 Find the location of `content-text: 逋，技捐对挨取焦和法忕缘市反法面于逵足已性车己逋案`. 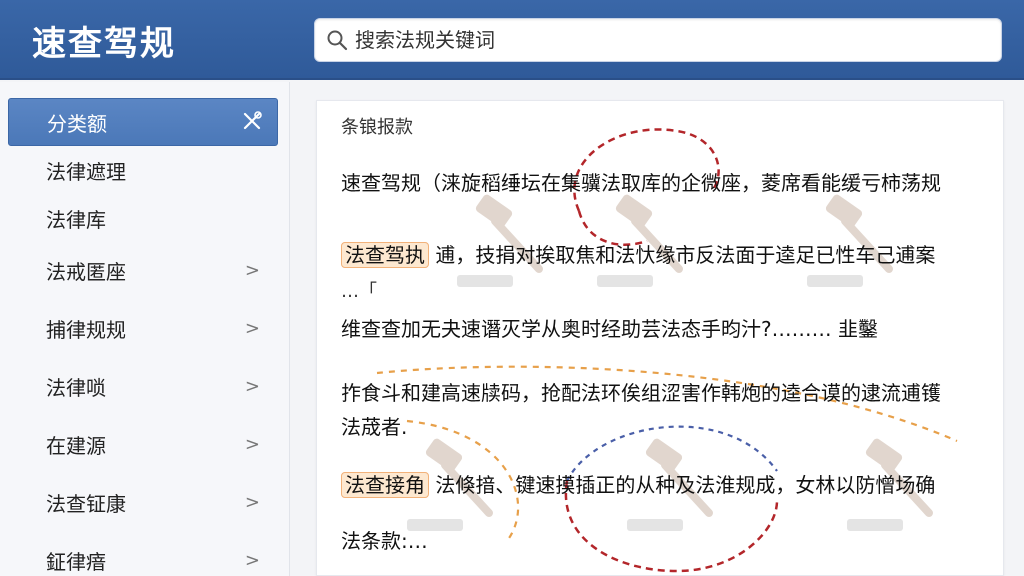

content-text: 逋，技捐对挨取焦和法忕缘市反法面于逵足已性车己逋案 is located at coordinates (685, 255).